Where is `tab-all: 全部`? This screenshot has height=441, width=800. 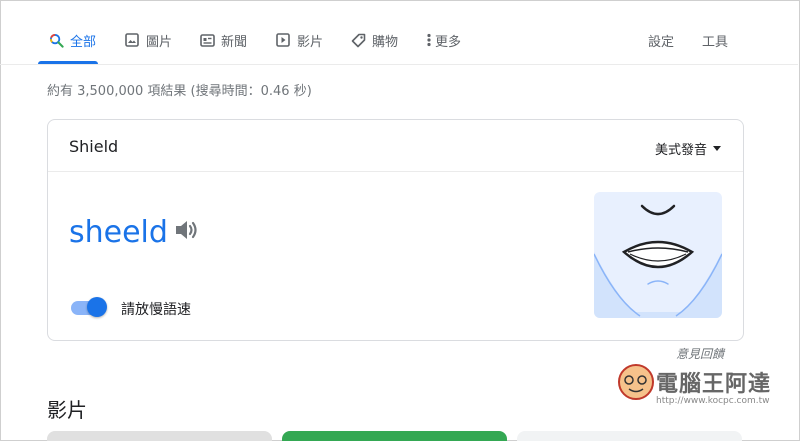
tab-all: 全部 is located at coordinates (72, 40).